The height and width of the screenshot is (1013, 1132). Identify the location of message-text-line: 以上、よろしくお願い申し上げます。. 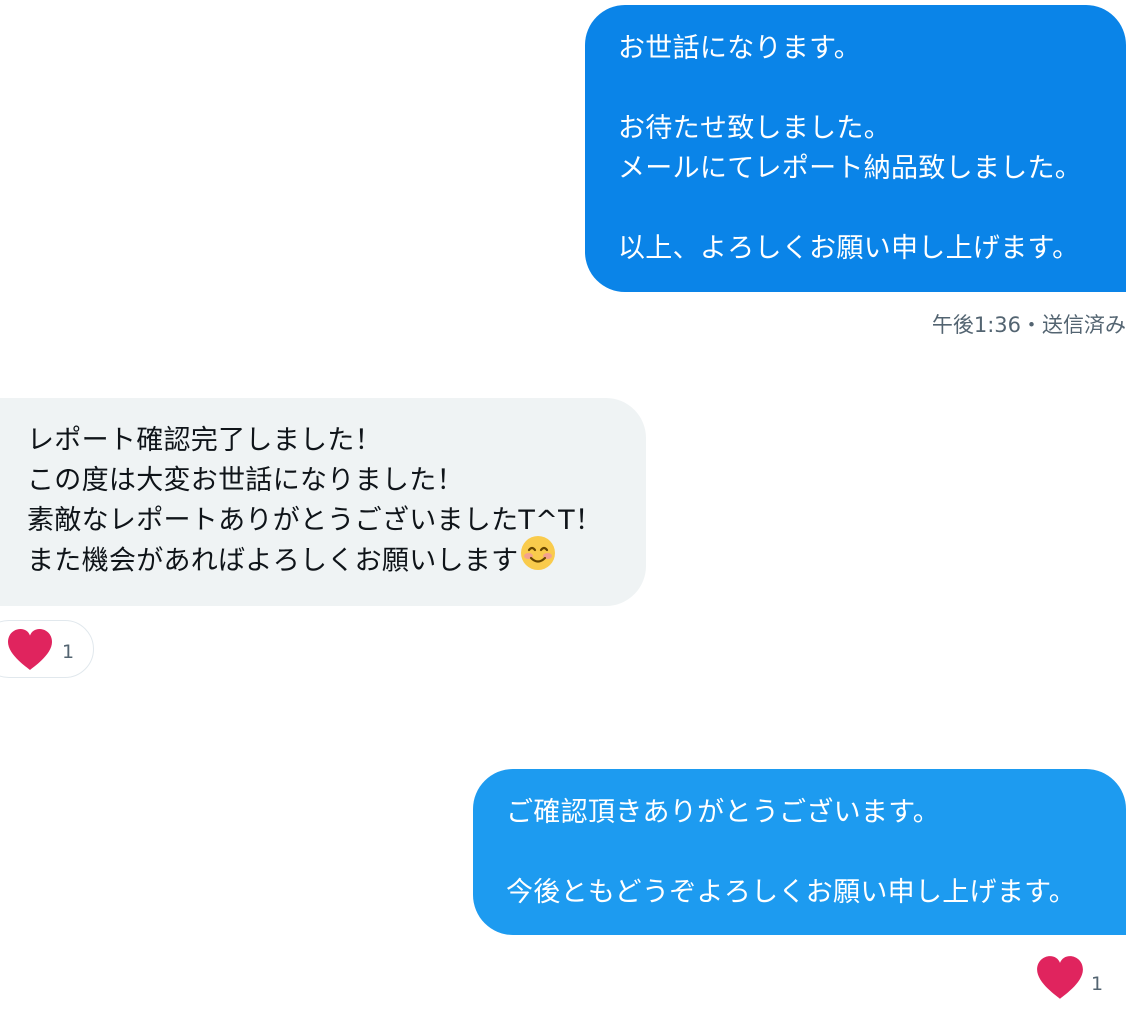
(849, 248).